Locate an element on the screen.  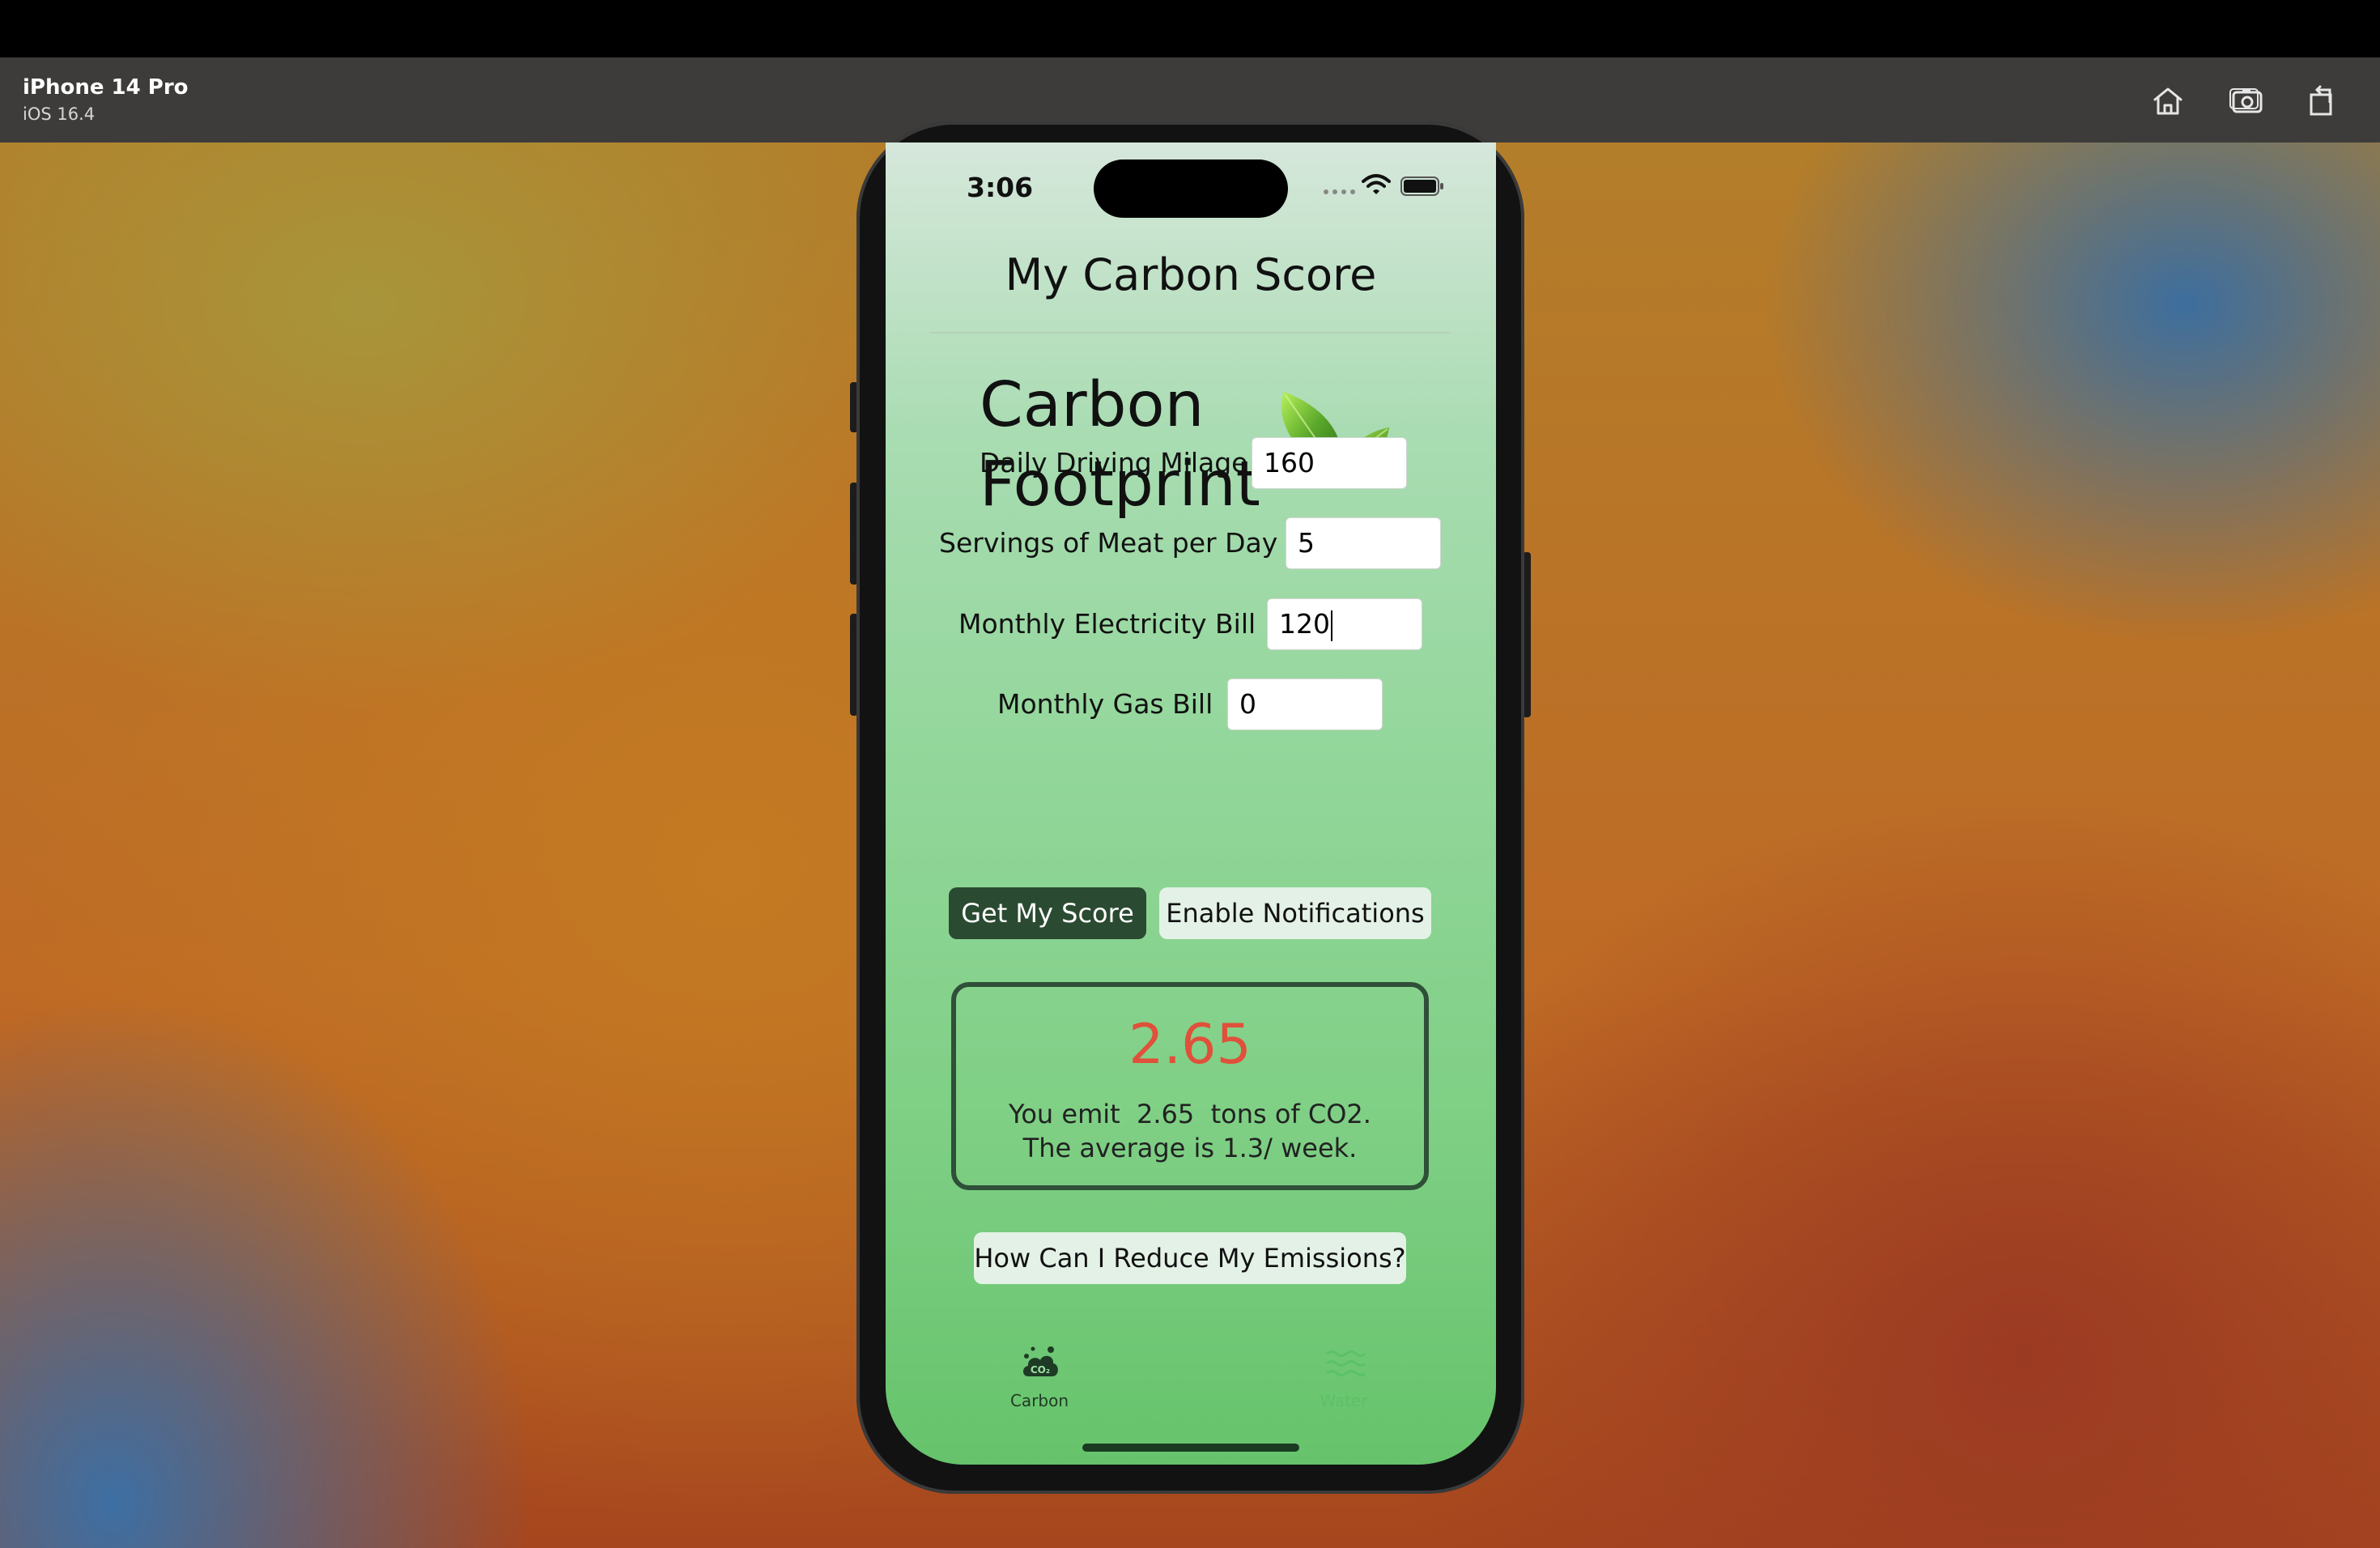
status-time: 3:06 is located at coordinates (1001, 187).